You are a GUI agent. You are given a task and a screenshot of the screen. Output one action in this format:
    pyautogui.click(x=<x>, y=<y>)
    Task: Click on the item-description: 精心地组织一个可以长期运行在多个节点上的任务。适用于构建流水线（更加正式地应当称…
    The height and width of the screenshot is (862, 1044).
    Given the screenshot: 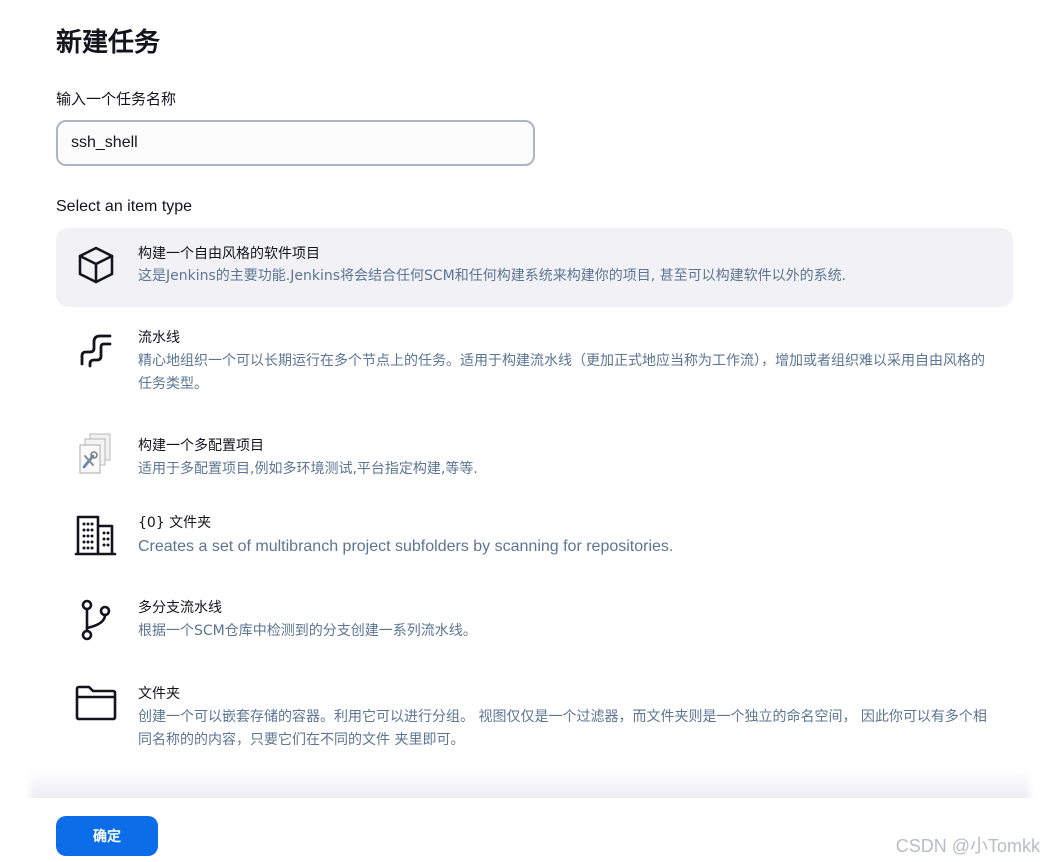 What is the action you would take?
    pyautogui.click(x=561, y=372)
    